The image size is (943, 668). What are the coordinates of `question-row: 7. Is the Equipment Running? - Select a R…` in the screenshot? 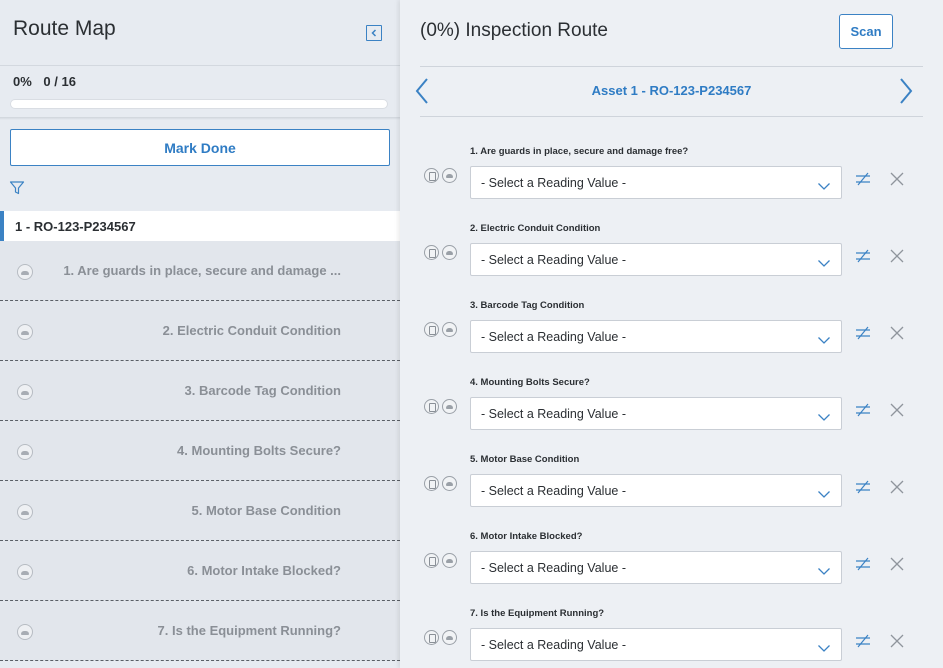 It's located at (671, 630).